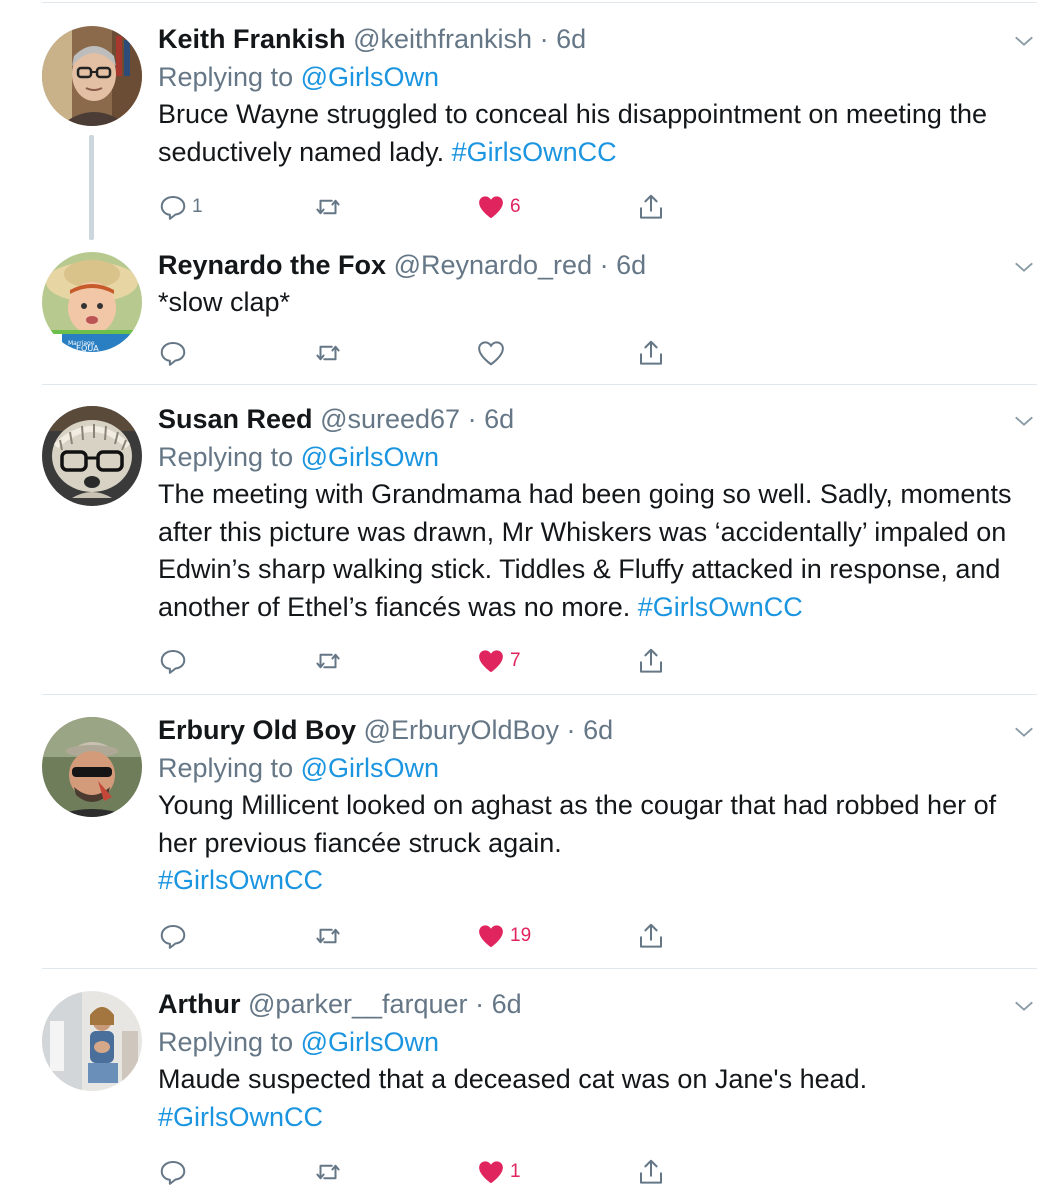 Image resolution: width=1055 pixels, height=1200 pixels. I want to click on avatar-susan-reed, so click(92, 456).